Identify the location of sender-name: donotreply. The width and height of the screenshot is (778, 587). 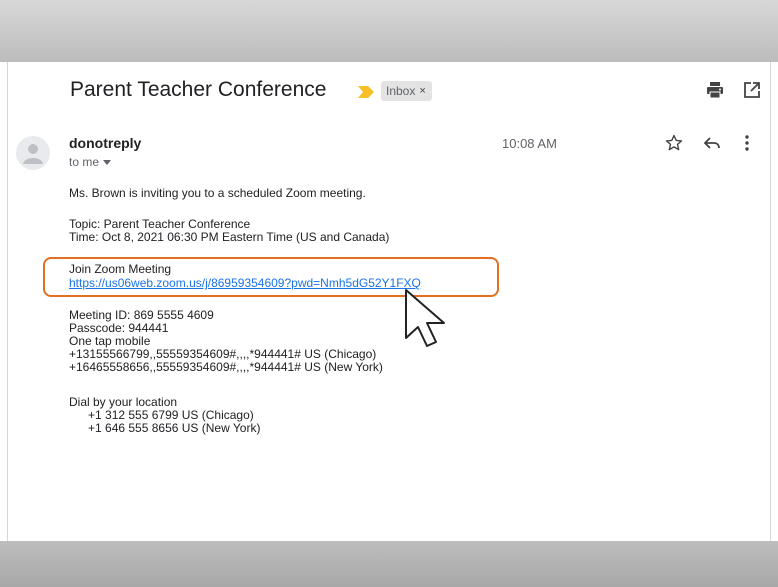
(105, 143).